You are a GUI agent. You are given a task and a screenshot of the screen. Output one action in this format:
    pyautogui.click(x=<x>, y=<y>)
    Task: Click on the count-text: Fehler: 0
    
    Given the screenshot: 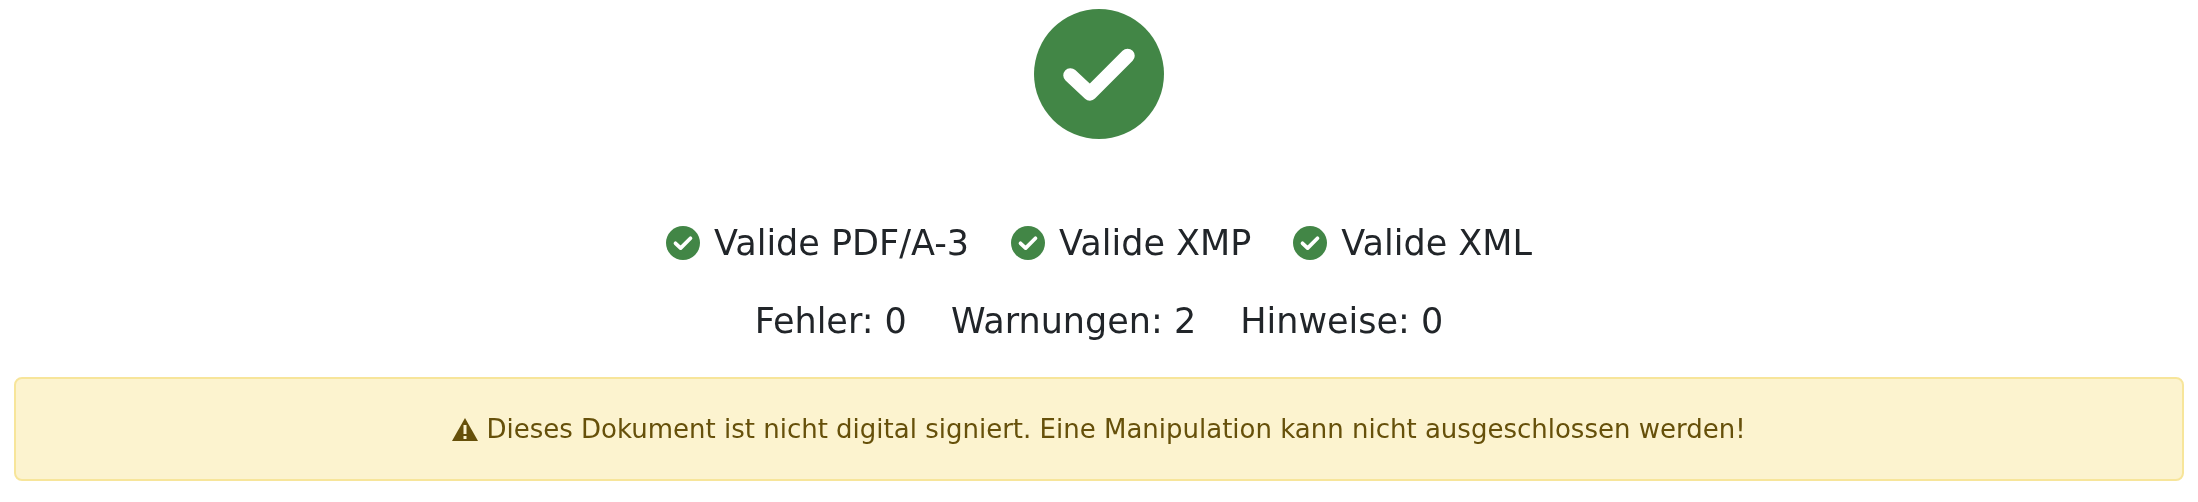 What is the action you would take?
    pyautogui.click(x=830, y=321)
    